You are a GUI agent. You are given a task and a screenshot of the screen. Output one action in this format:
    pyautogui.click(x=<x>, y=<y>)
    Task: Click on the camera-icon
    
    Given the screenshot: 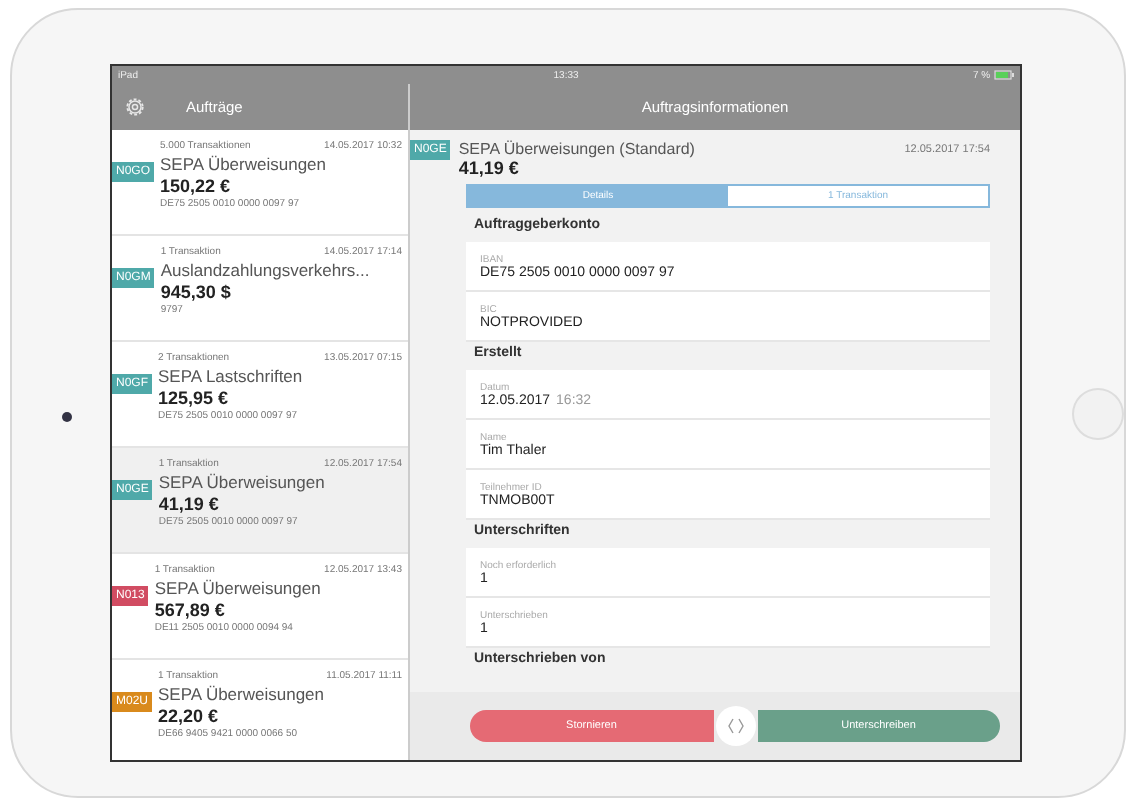 What is the action you would take?
    pyautogui.click(x=67, y=417)
    